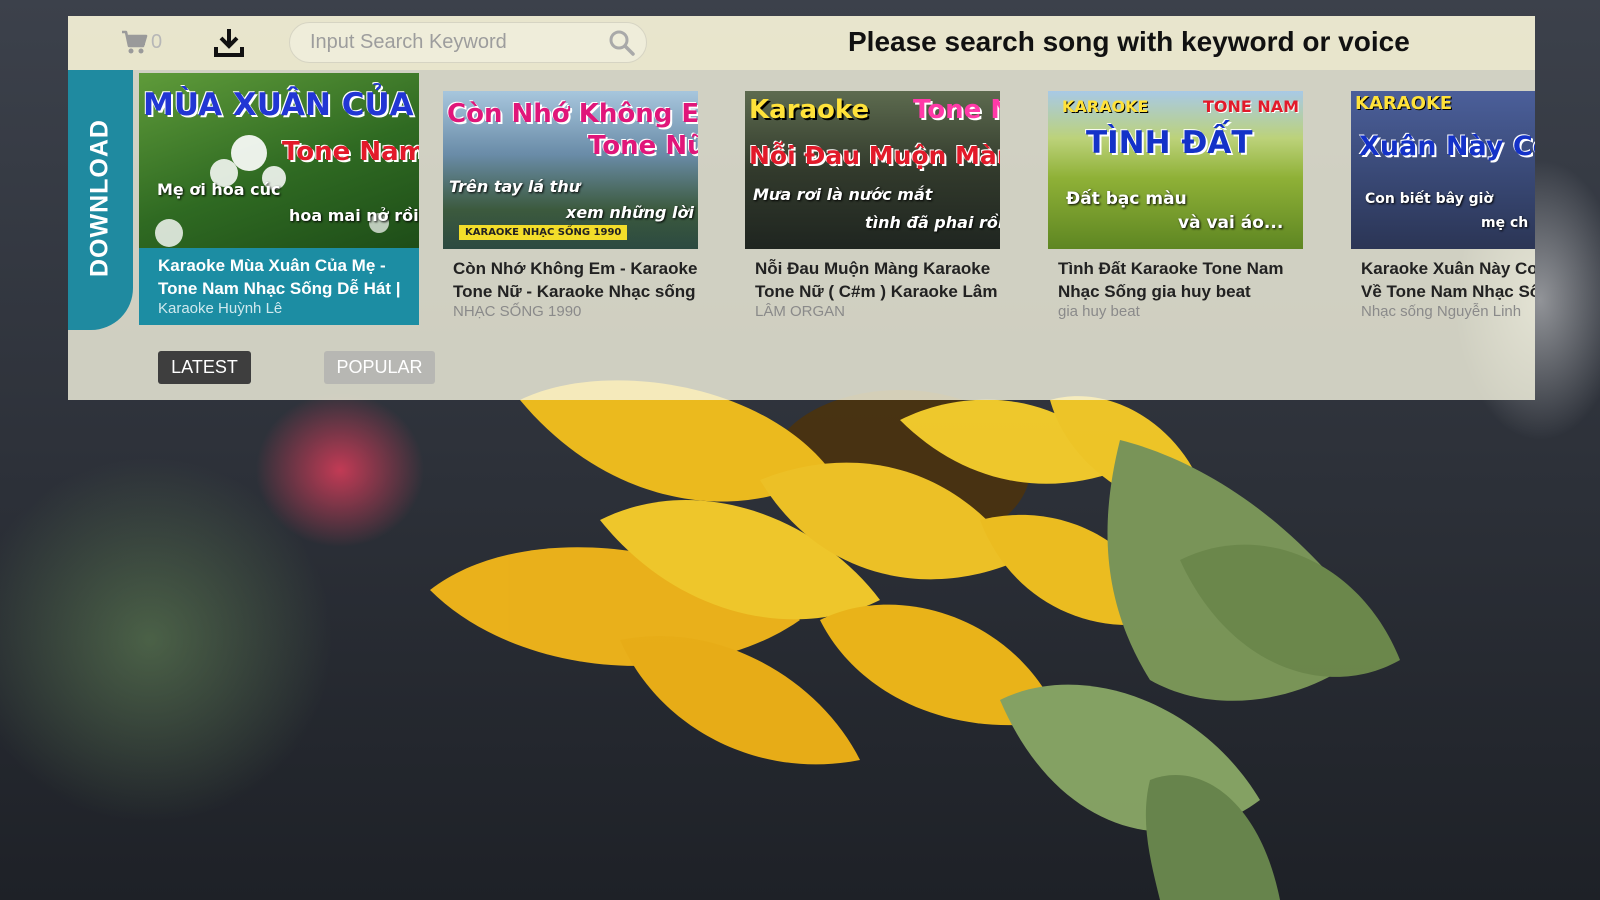 The height and width of the screenshot is (900, 1600). I want to click on thumb-title: Còn Nhớ Không Em, so click(572, 114).